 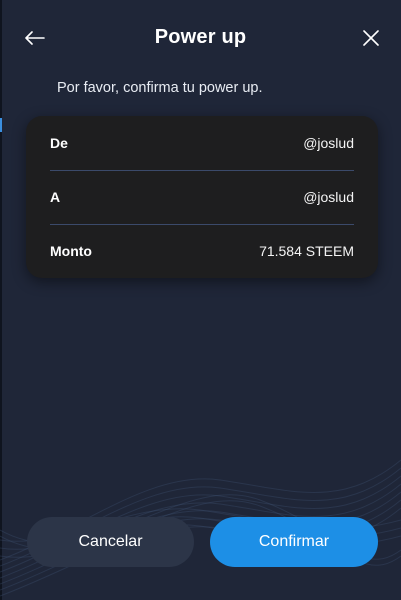 What do you see at coordinates (294, 542) in the screenshot?
I see `confirm-button: Confirmar` at bounding box center [294, 542].